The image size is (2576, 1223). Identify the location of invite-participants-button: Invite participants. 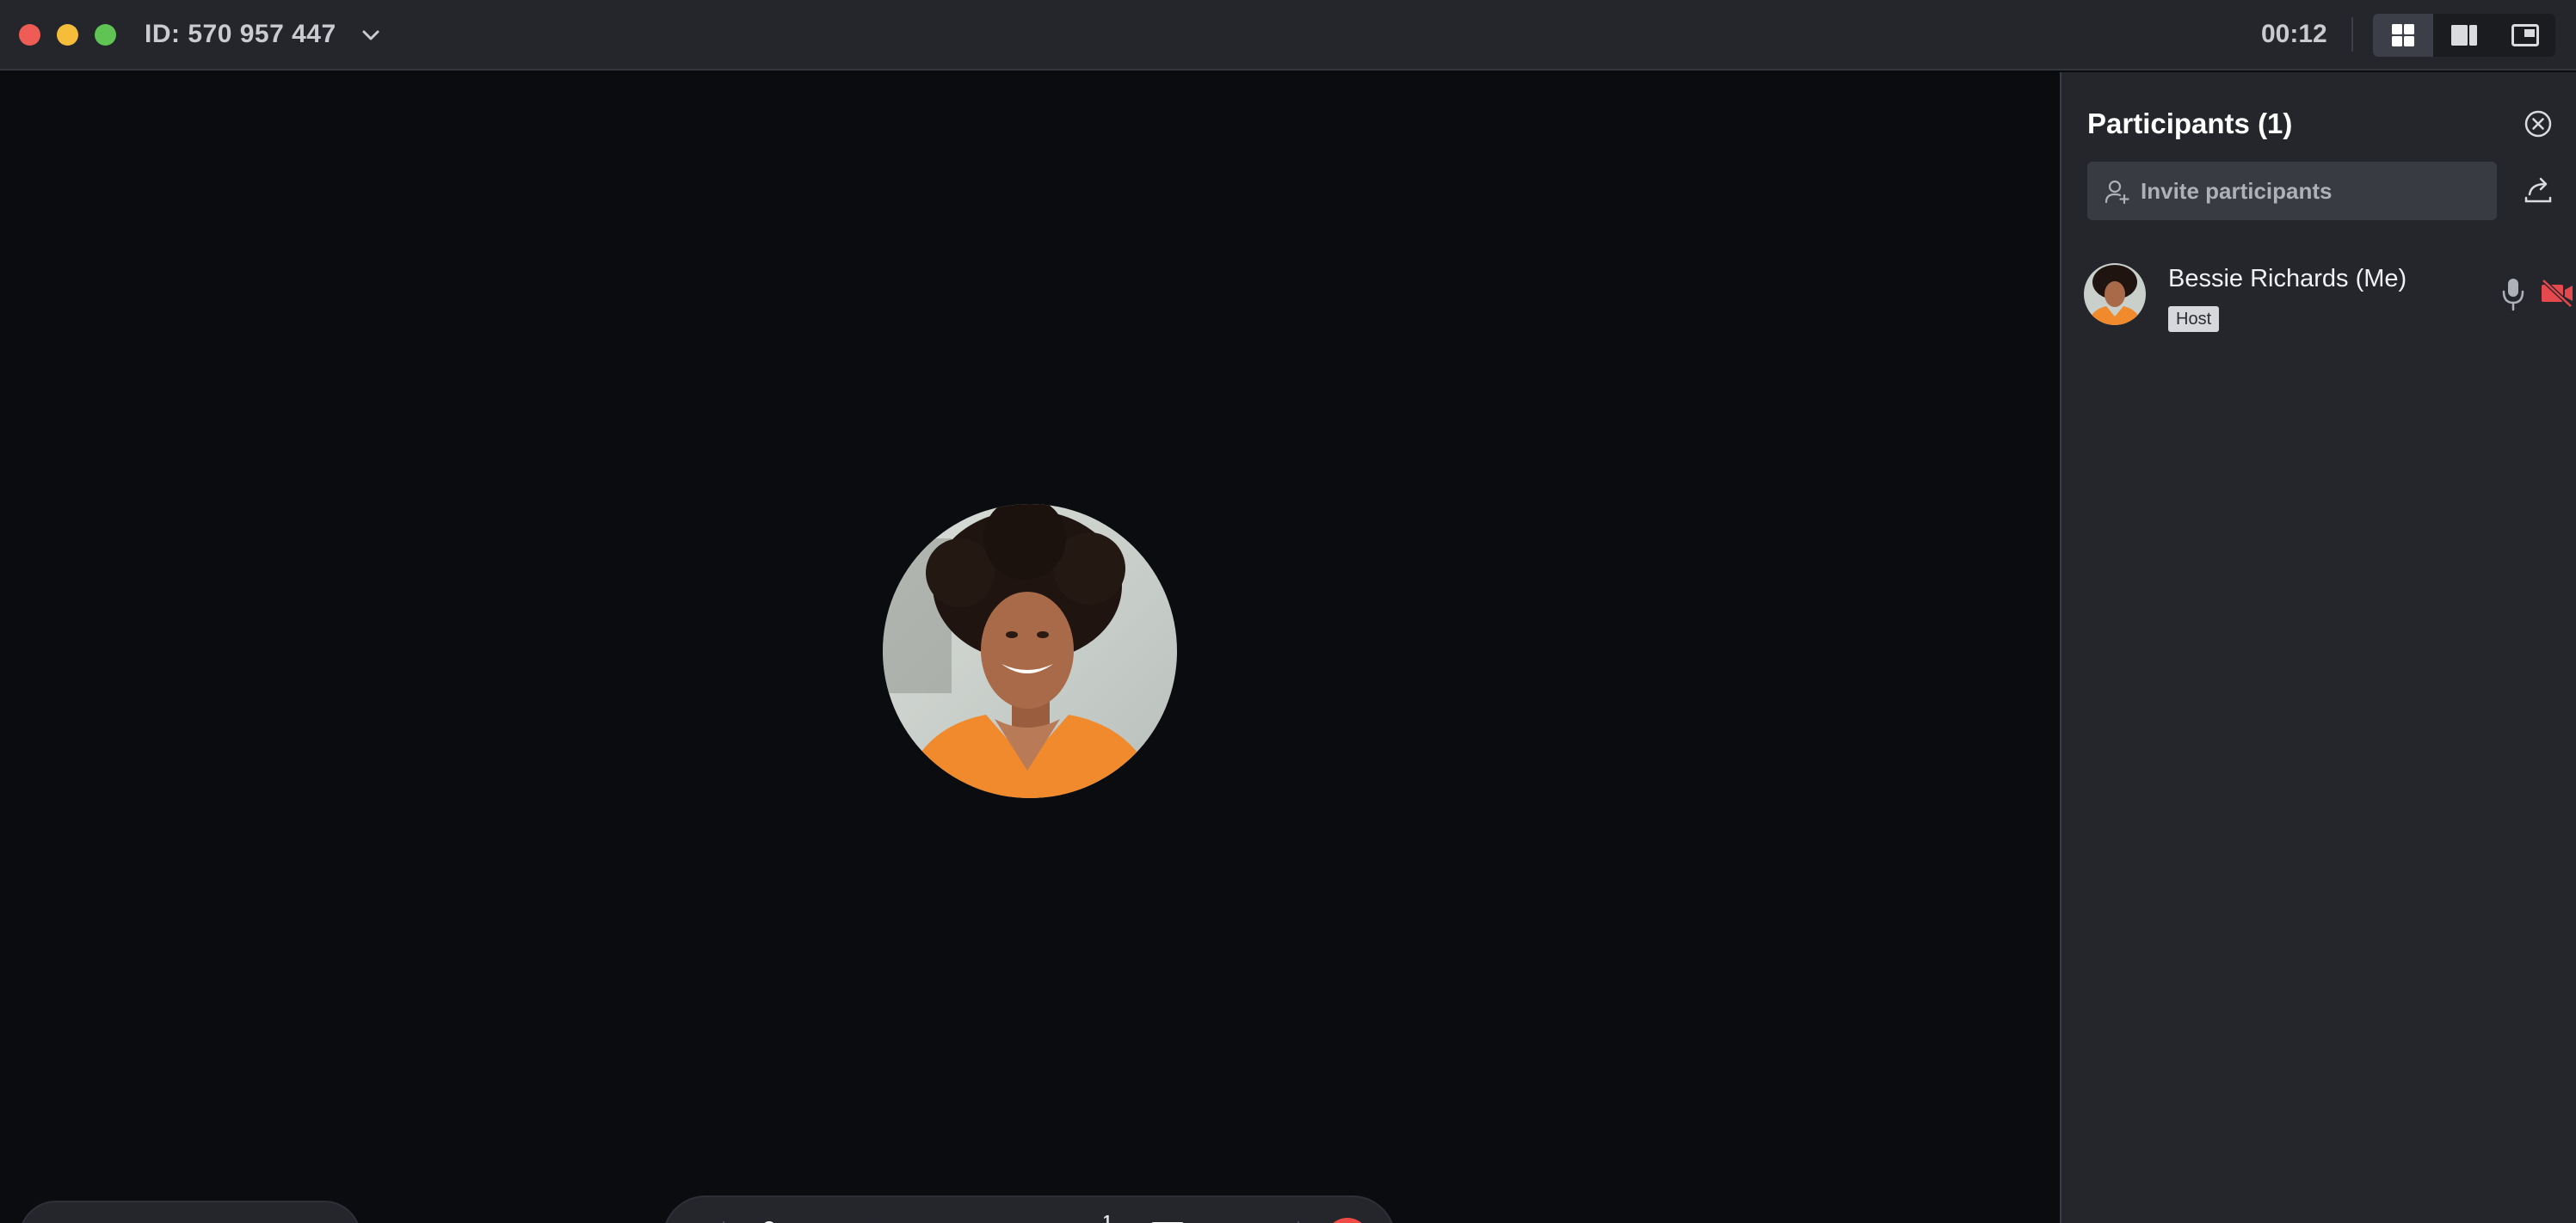
(2292, 191).